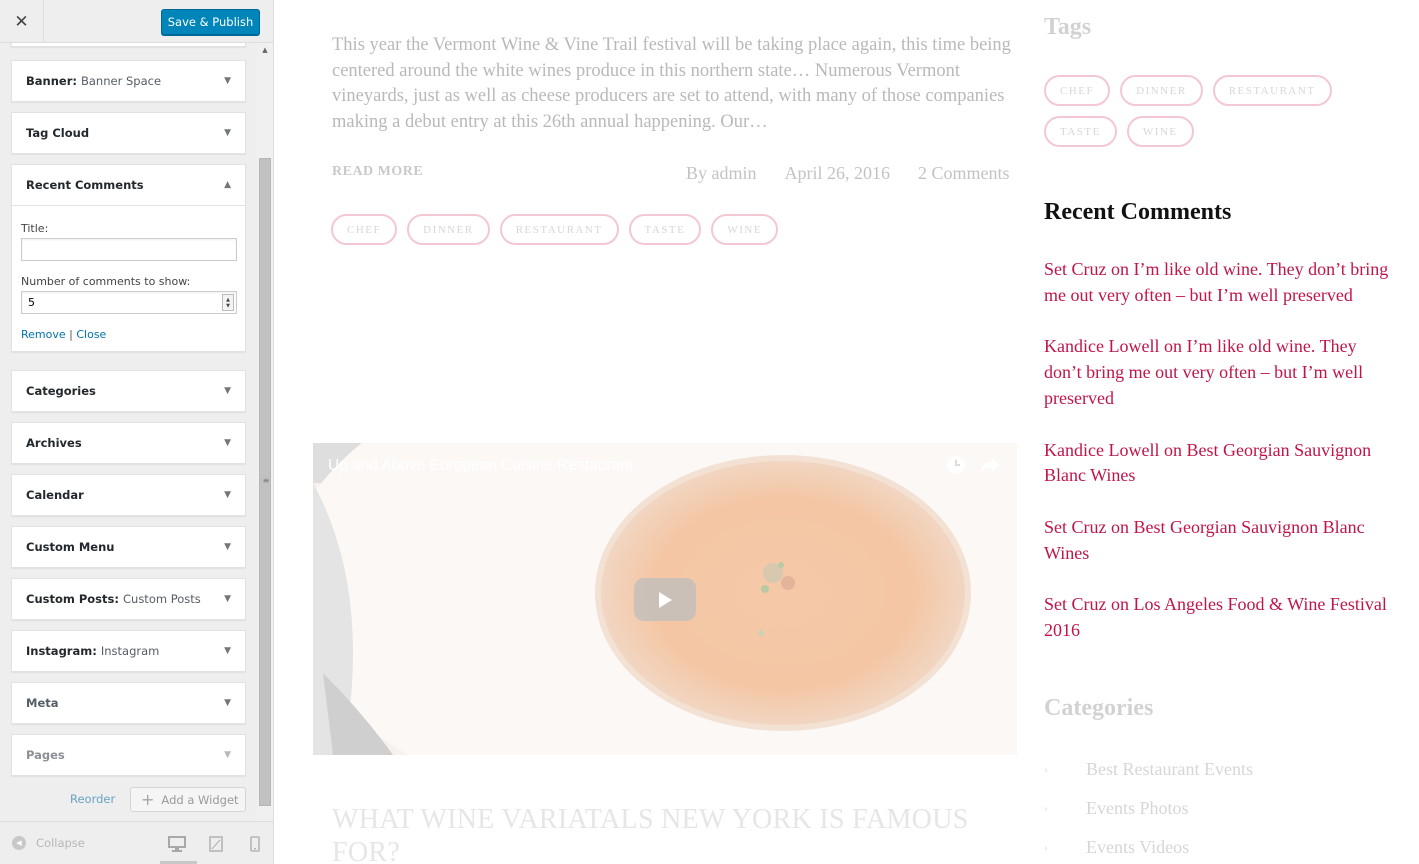 Image resolution: width=1419 pixels, height=864 pixels. Describe the element at coordinates (128, 45) in the screenshot. I see `widget-partial` at that location.